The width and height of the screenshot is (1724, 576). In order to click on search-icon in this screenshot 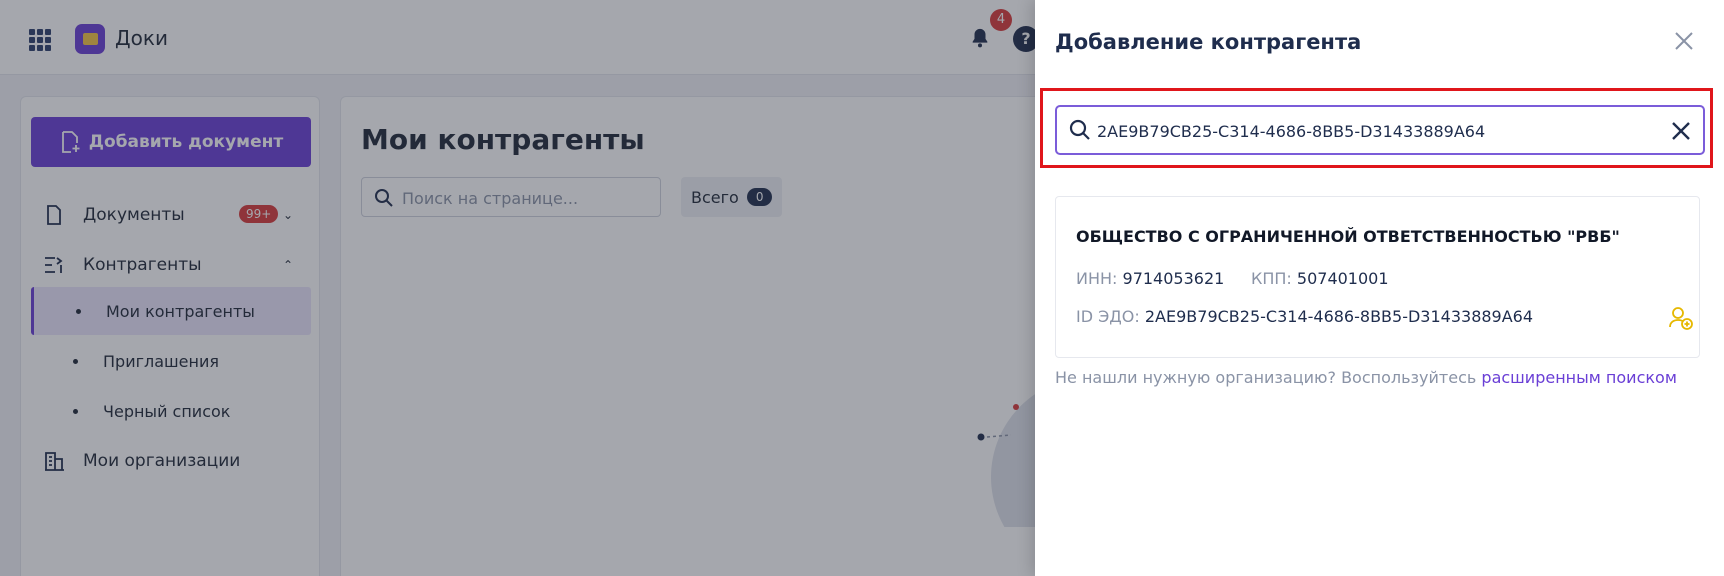, I will do `click(1079, 129)`.